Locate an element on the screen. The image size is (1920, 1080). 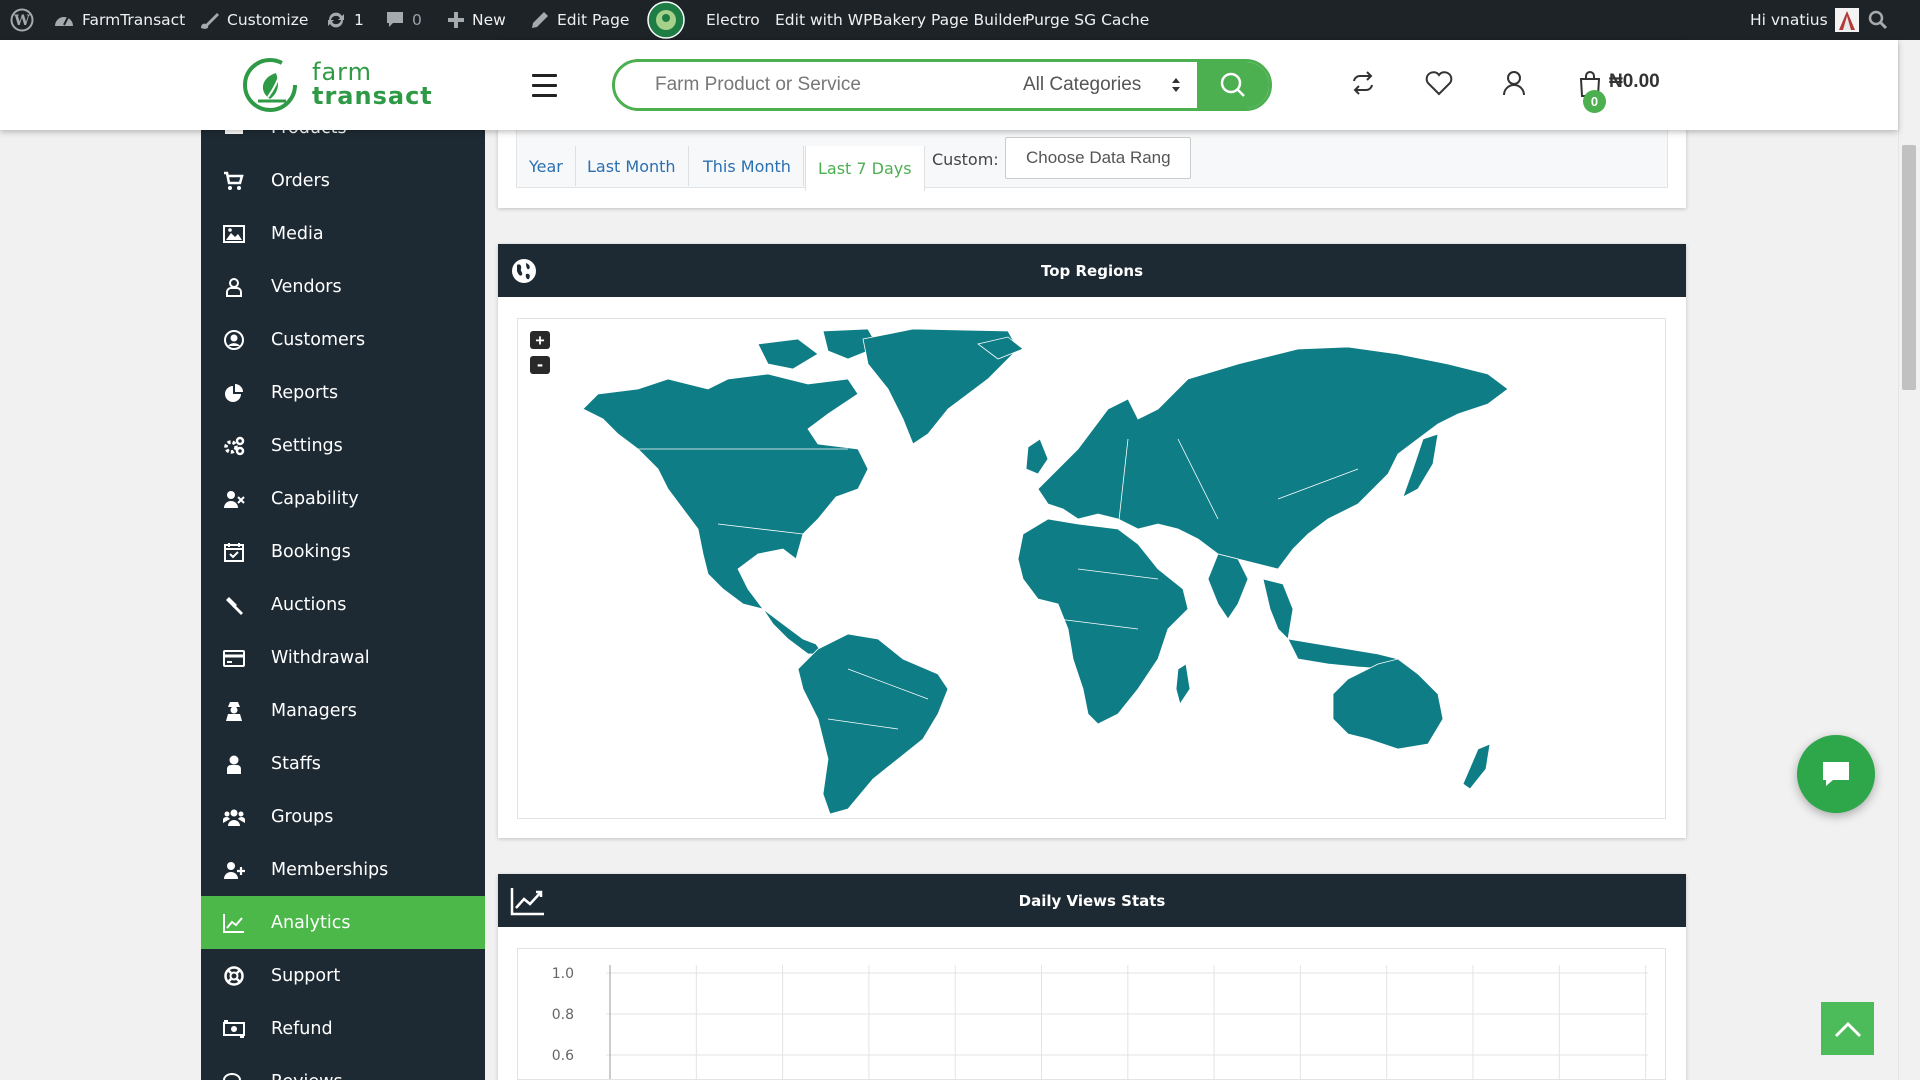
user-outline-icon is located at coordinates (234, 287).